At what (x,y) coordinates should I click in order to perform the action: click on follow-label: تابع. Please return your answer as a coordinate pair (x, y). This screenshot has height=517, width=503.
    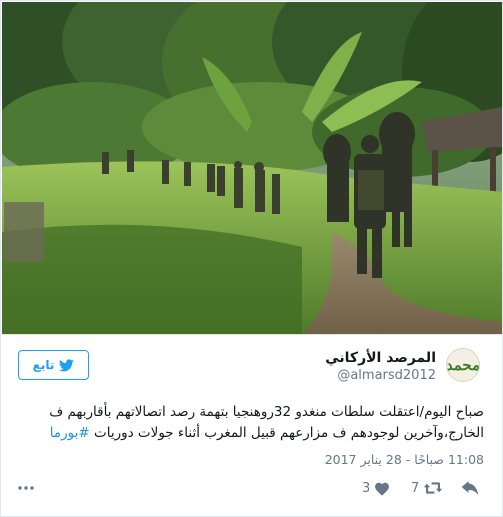
    Looking at the image, I should click on (43, 365).